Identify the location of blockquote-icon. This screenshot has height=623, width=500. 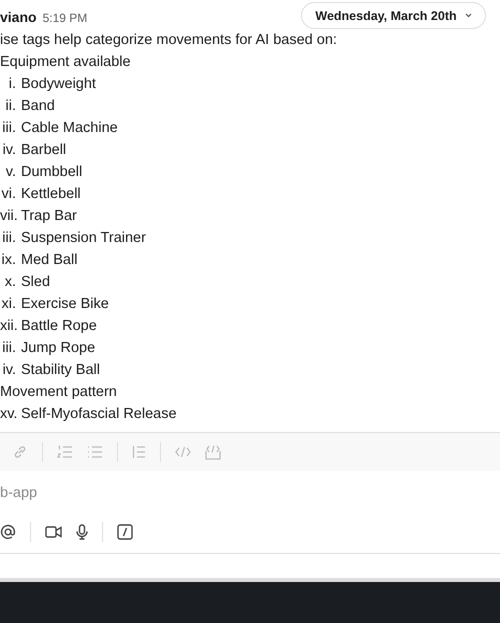
(139, 452).